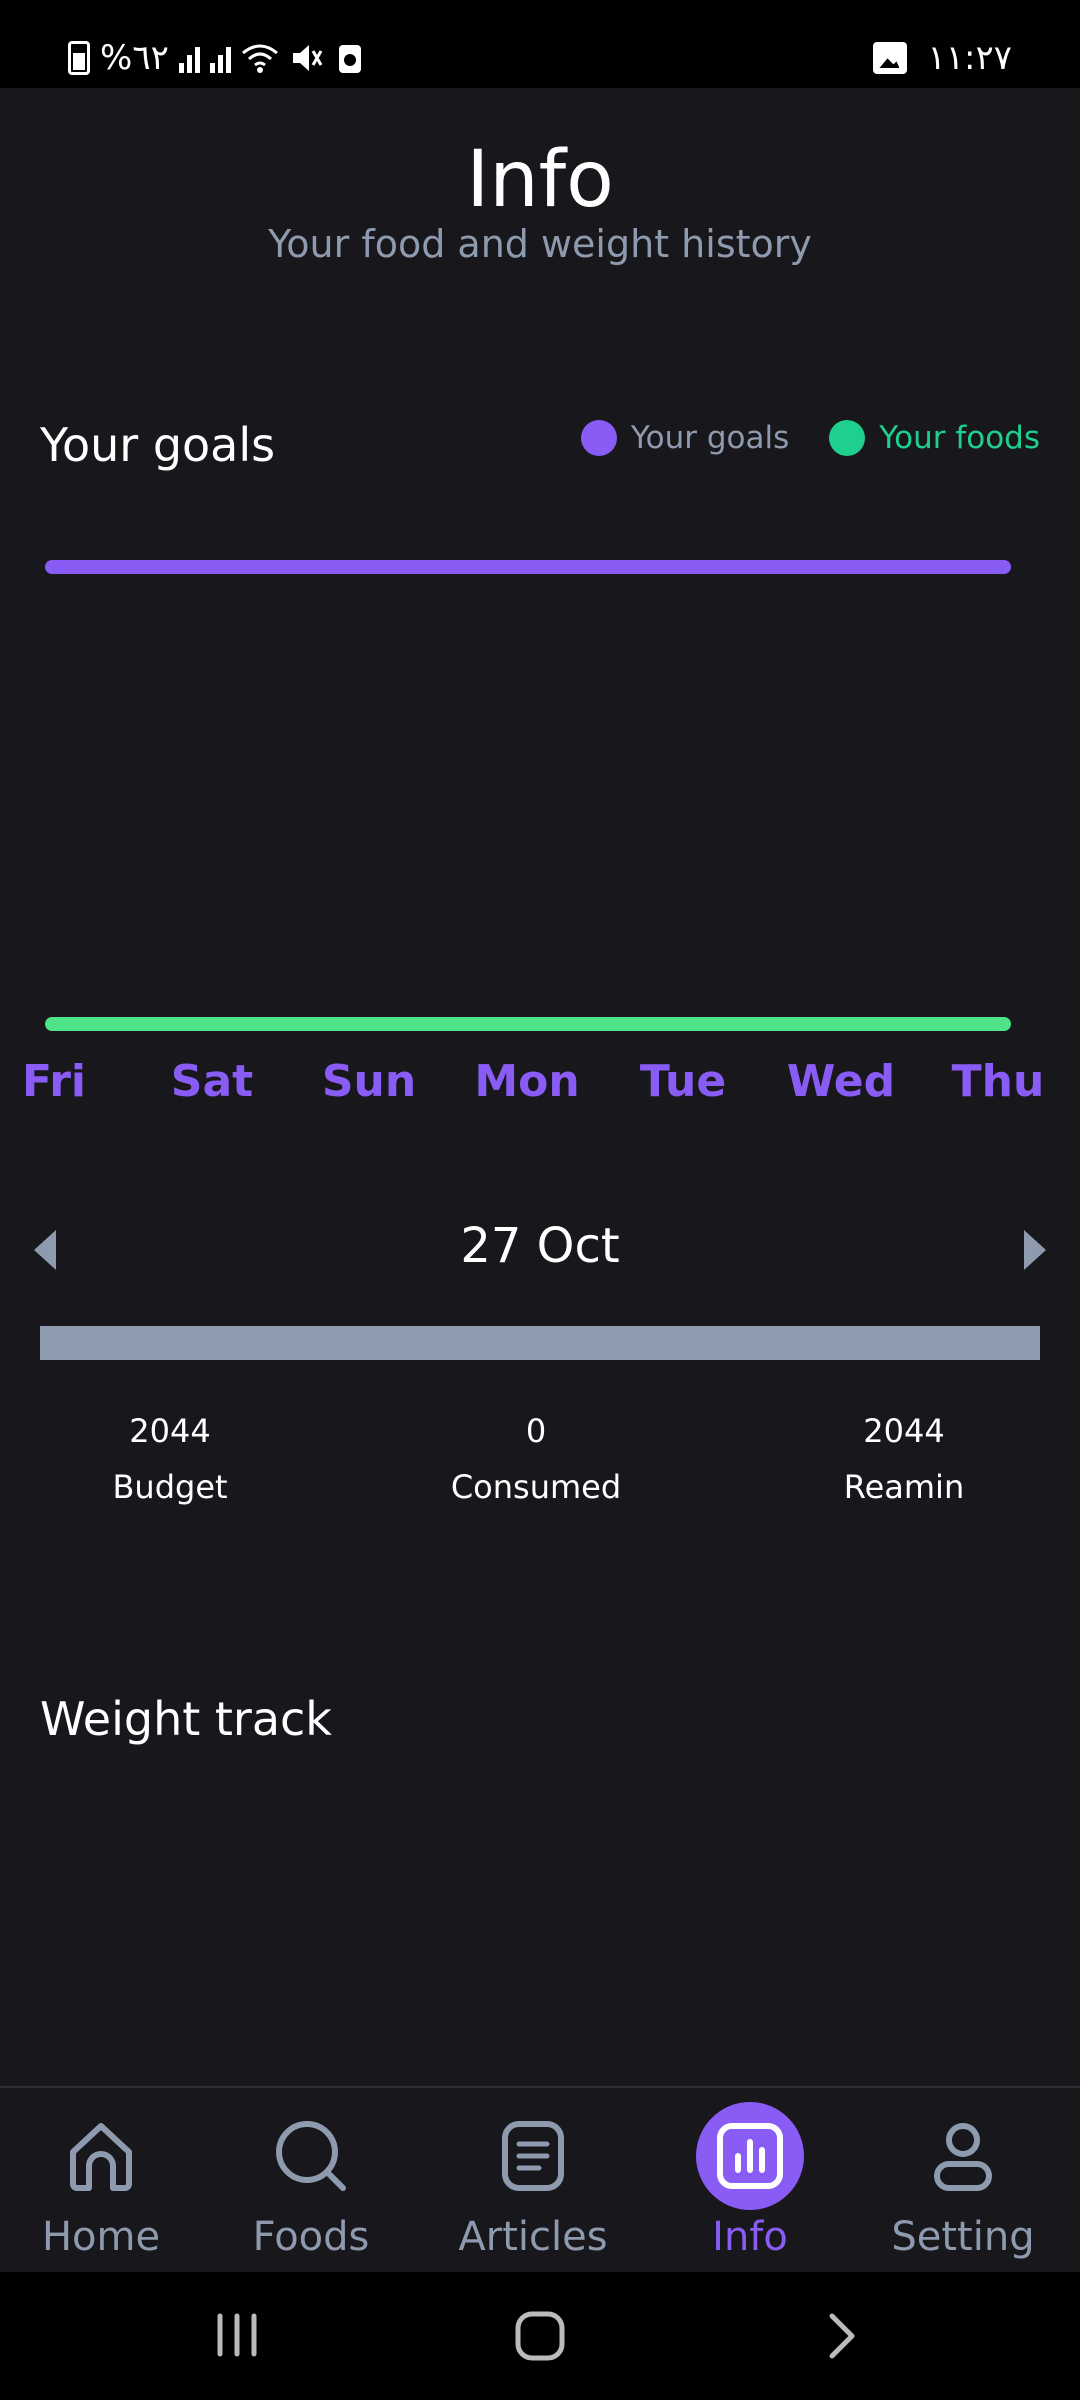  Describe the element at coordinates (998, 1081) in the screenshot. I see `x-tick-label: Thu` at that location.